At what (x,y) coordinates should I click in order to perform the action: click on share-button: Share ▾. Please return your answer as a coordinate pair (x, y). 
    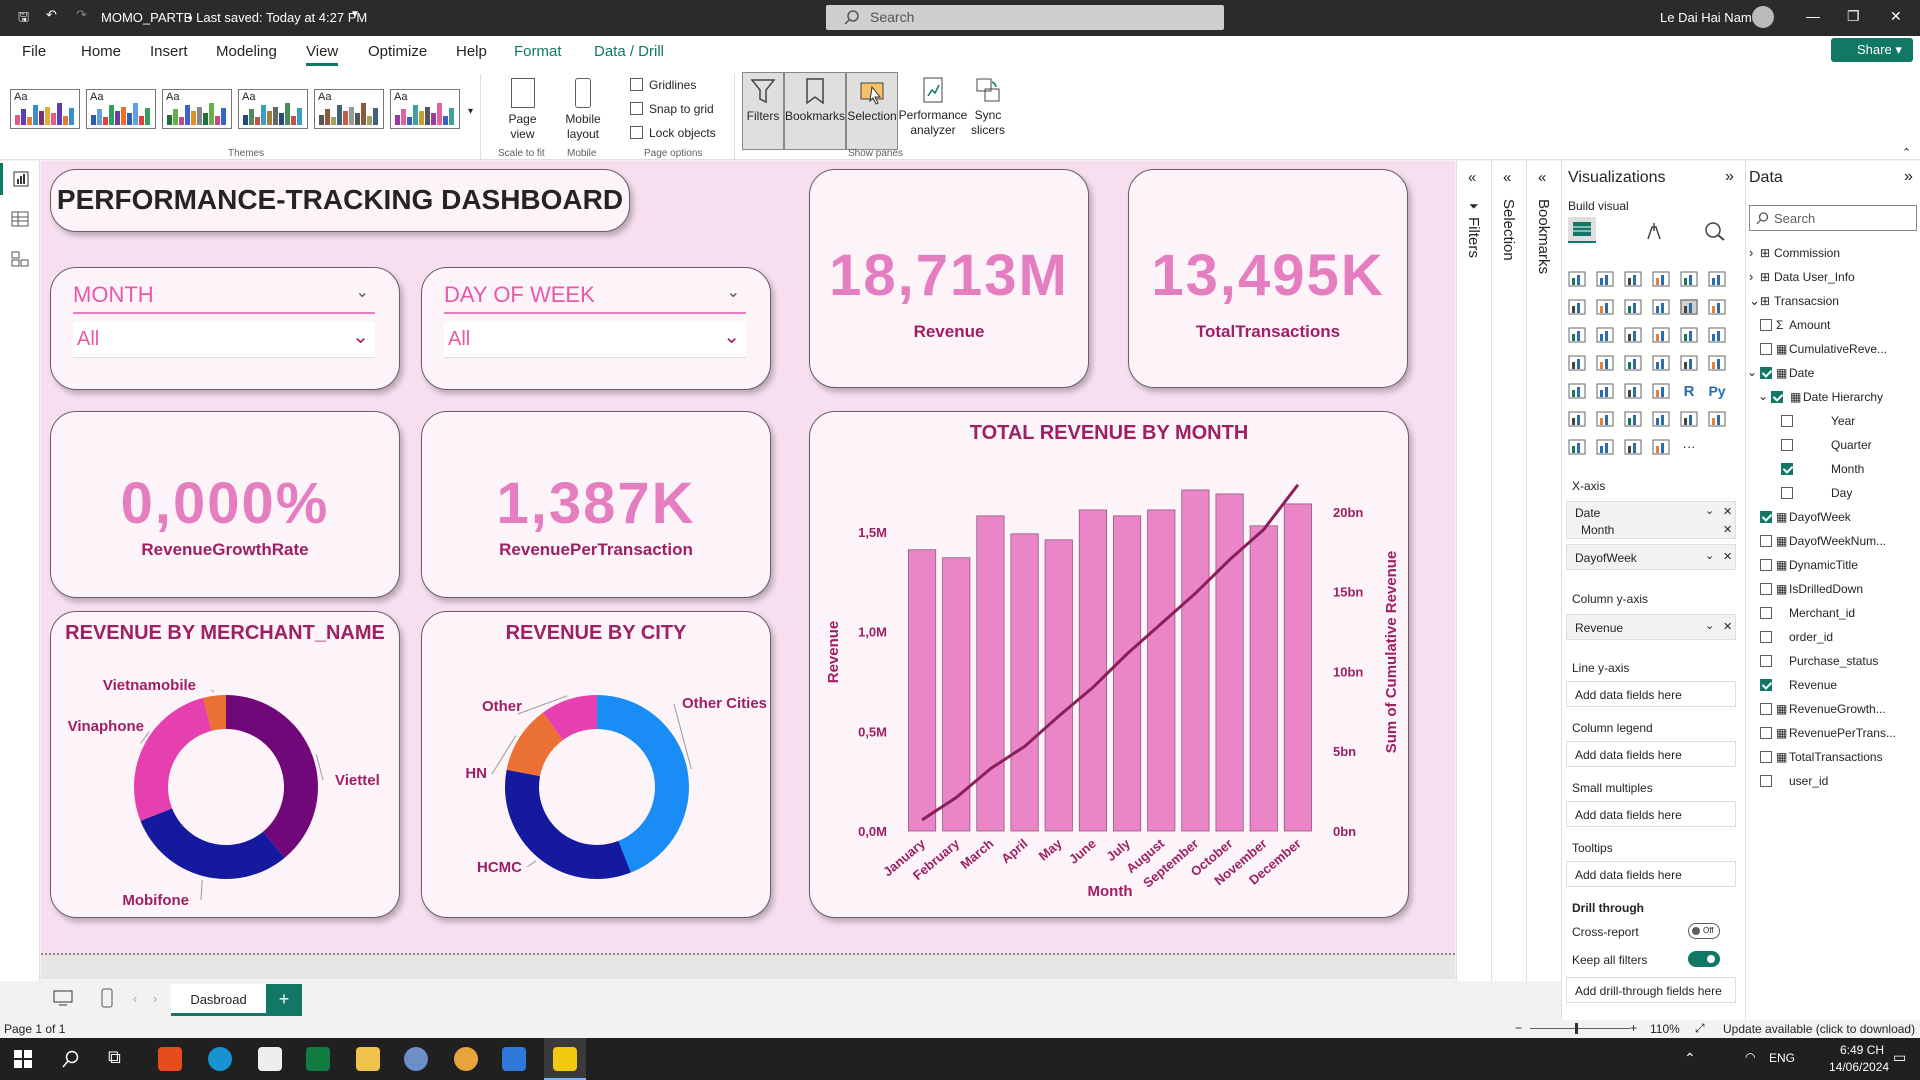
    Looking at the image, I should click on (1872, 50).